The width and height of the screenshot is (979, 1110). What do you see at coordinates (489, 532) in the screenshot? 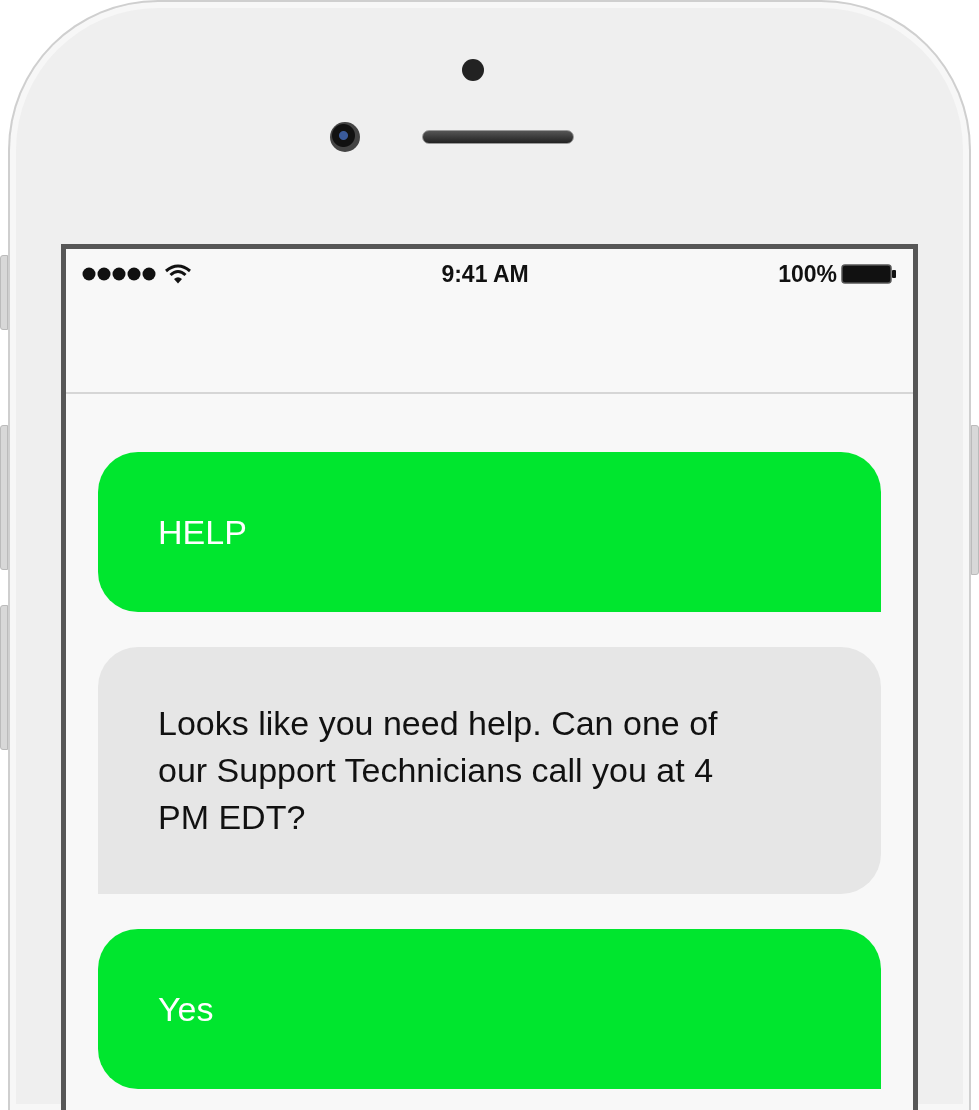
I see `sent-message: HELP` at bounding box center [489, 532].